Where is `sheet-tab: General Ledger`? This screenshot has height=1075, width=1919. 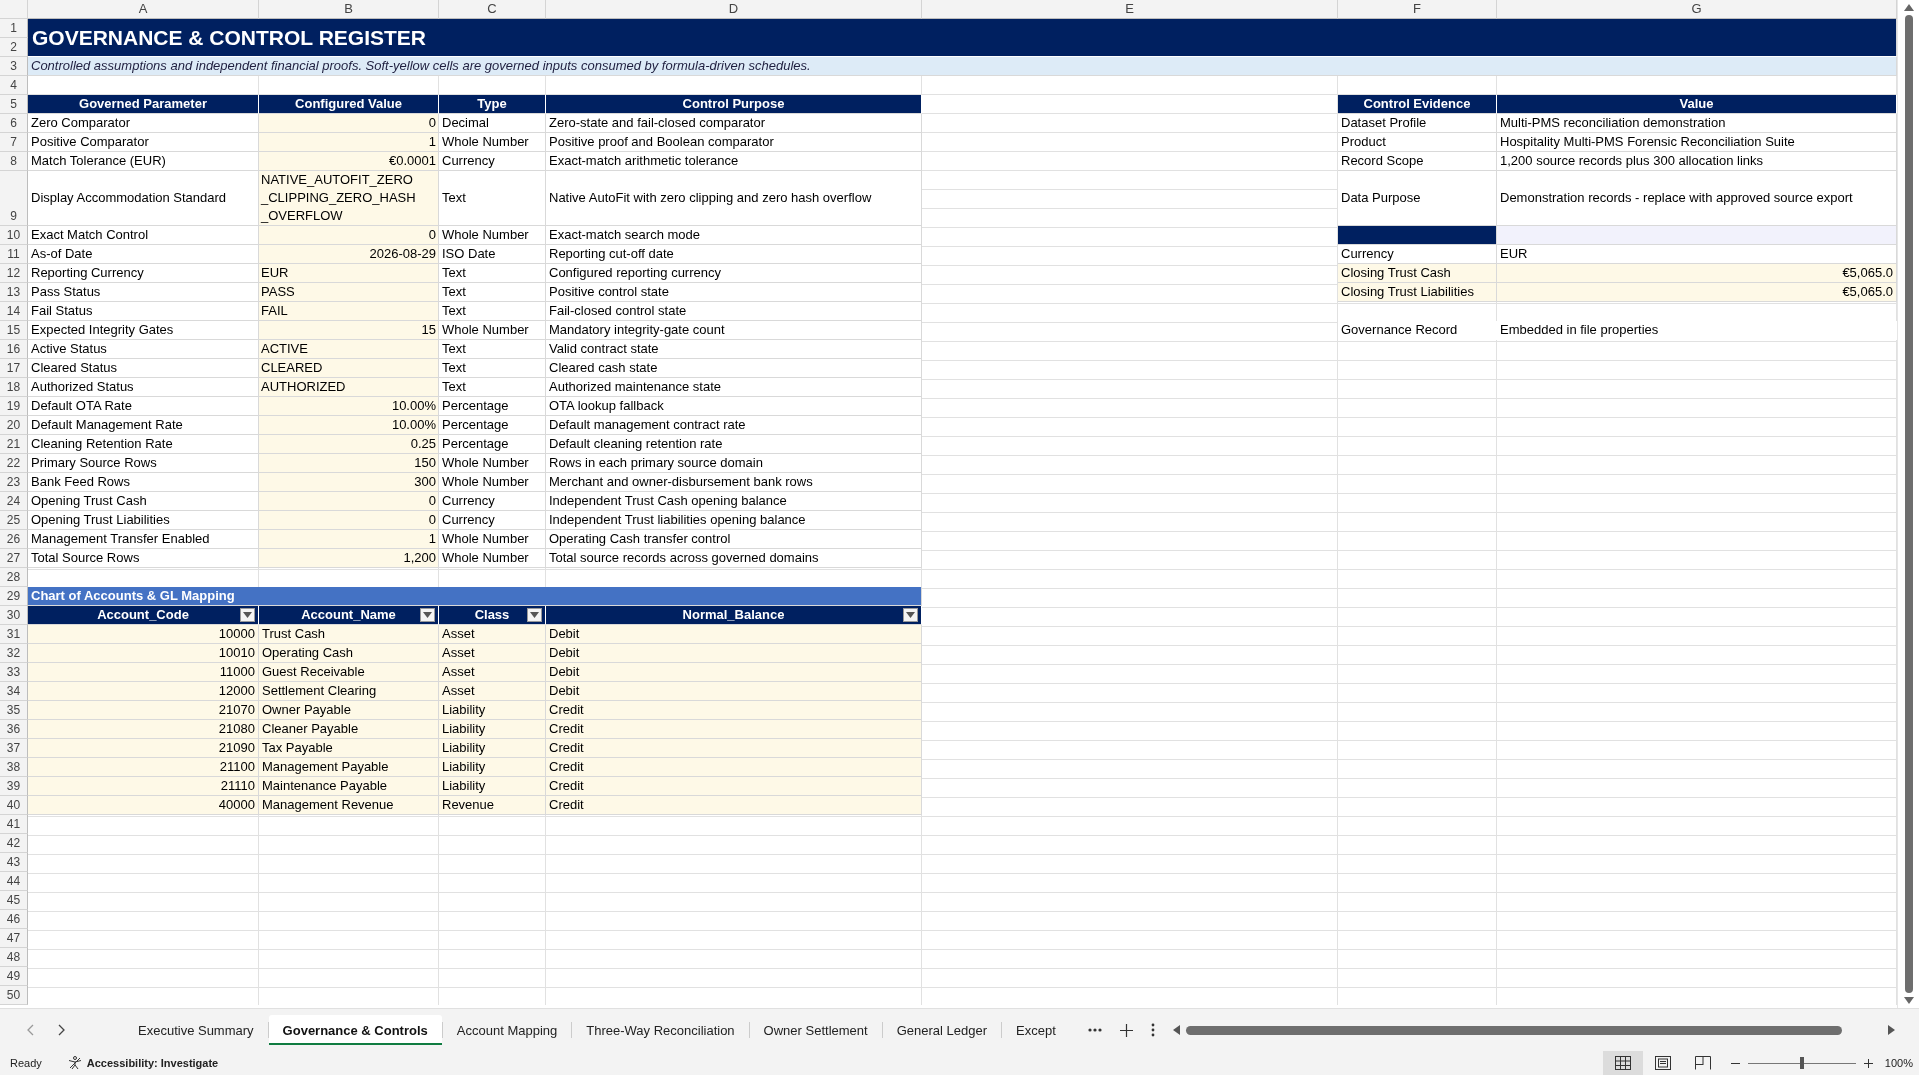 sheet-tab: General Ledger is located at coordinates (941, 1030).